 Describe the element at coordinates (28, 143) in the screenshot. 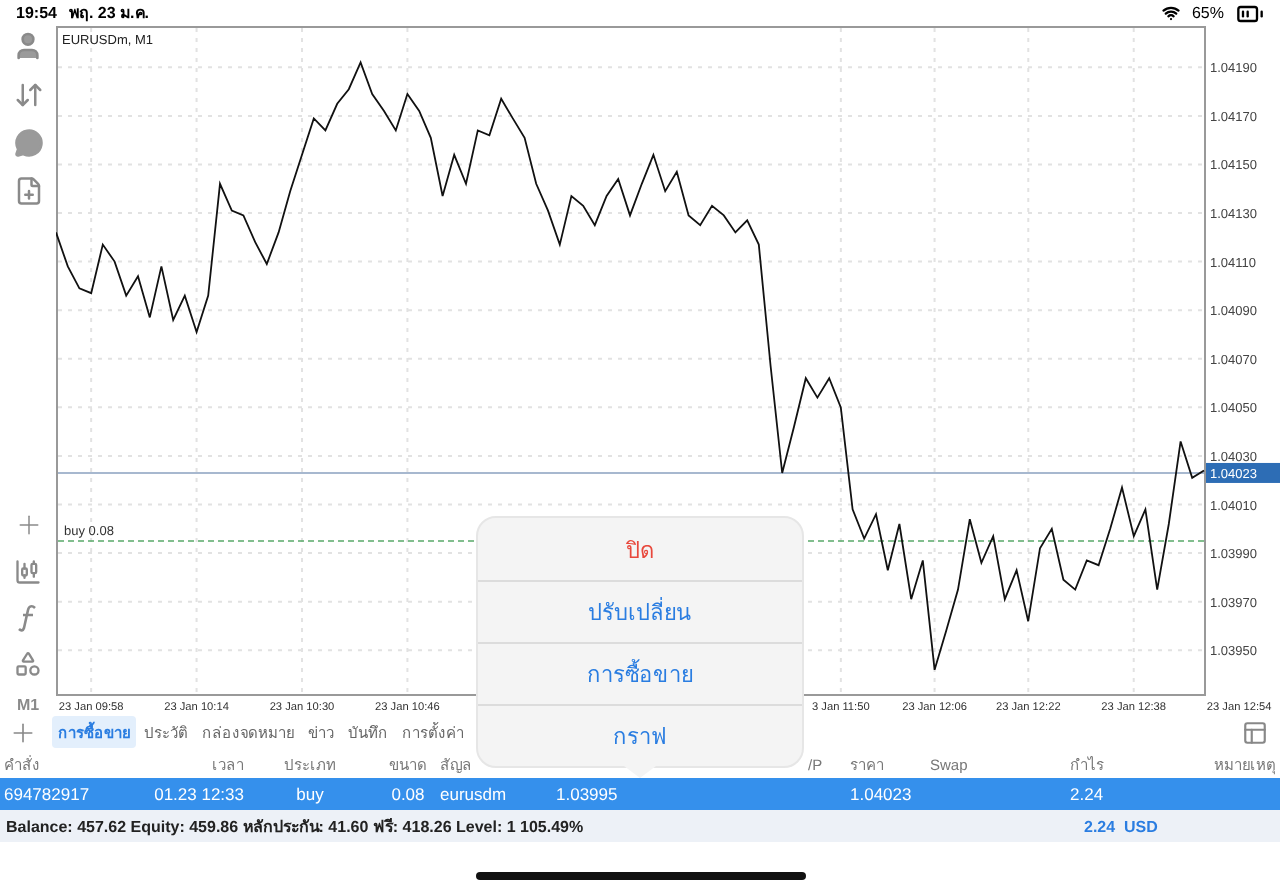

I see `chat-icon` at that location.